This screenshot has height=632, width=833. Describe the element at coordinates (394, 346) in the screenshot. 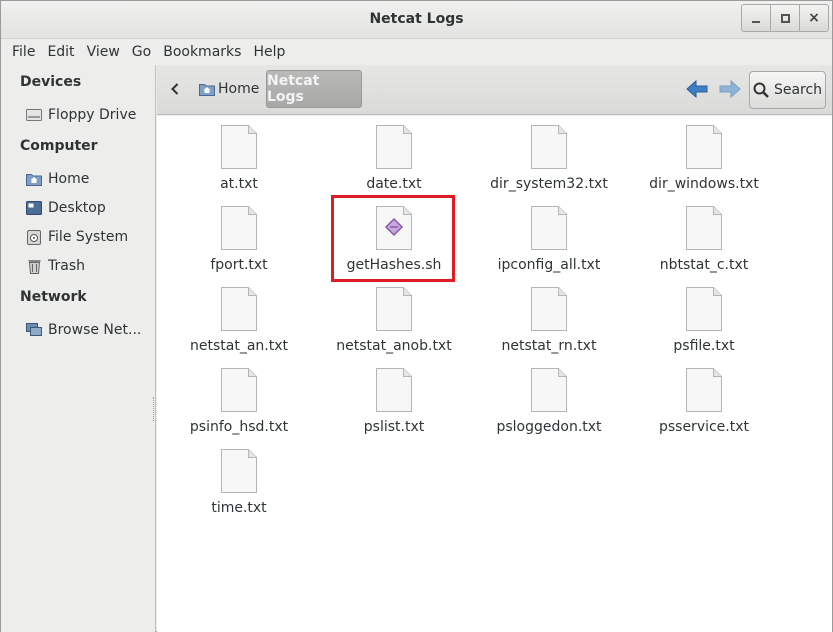

I see `file-name: netstat_anob.txt` at that location.